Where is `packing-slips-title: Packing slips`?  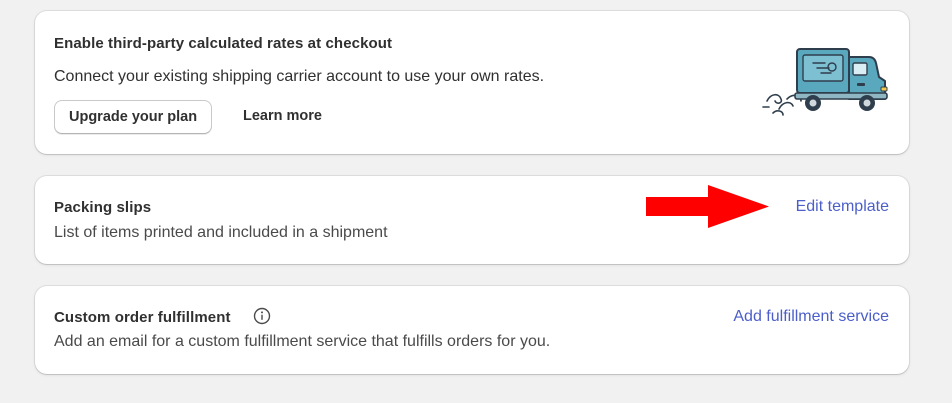
packing-slips-title: Packing slips is located at coordinates (103, 207).